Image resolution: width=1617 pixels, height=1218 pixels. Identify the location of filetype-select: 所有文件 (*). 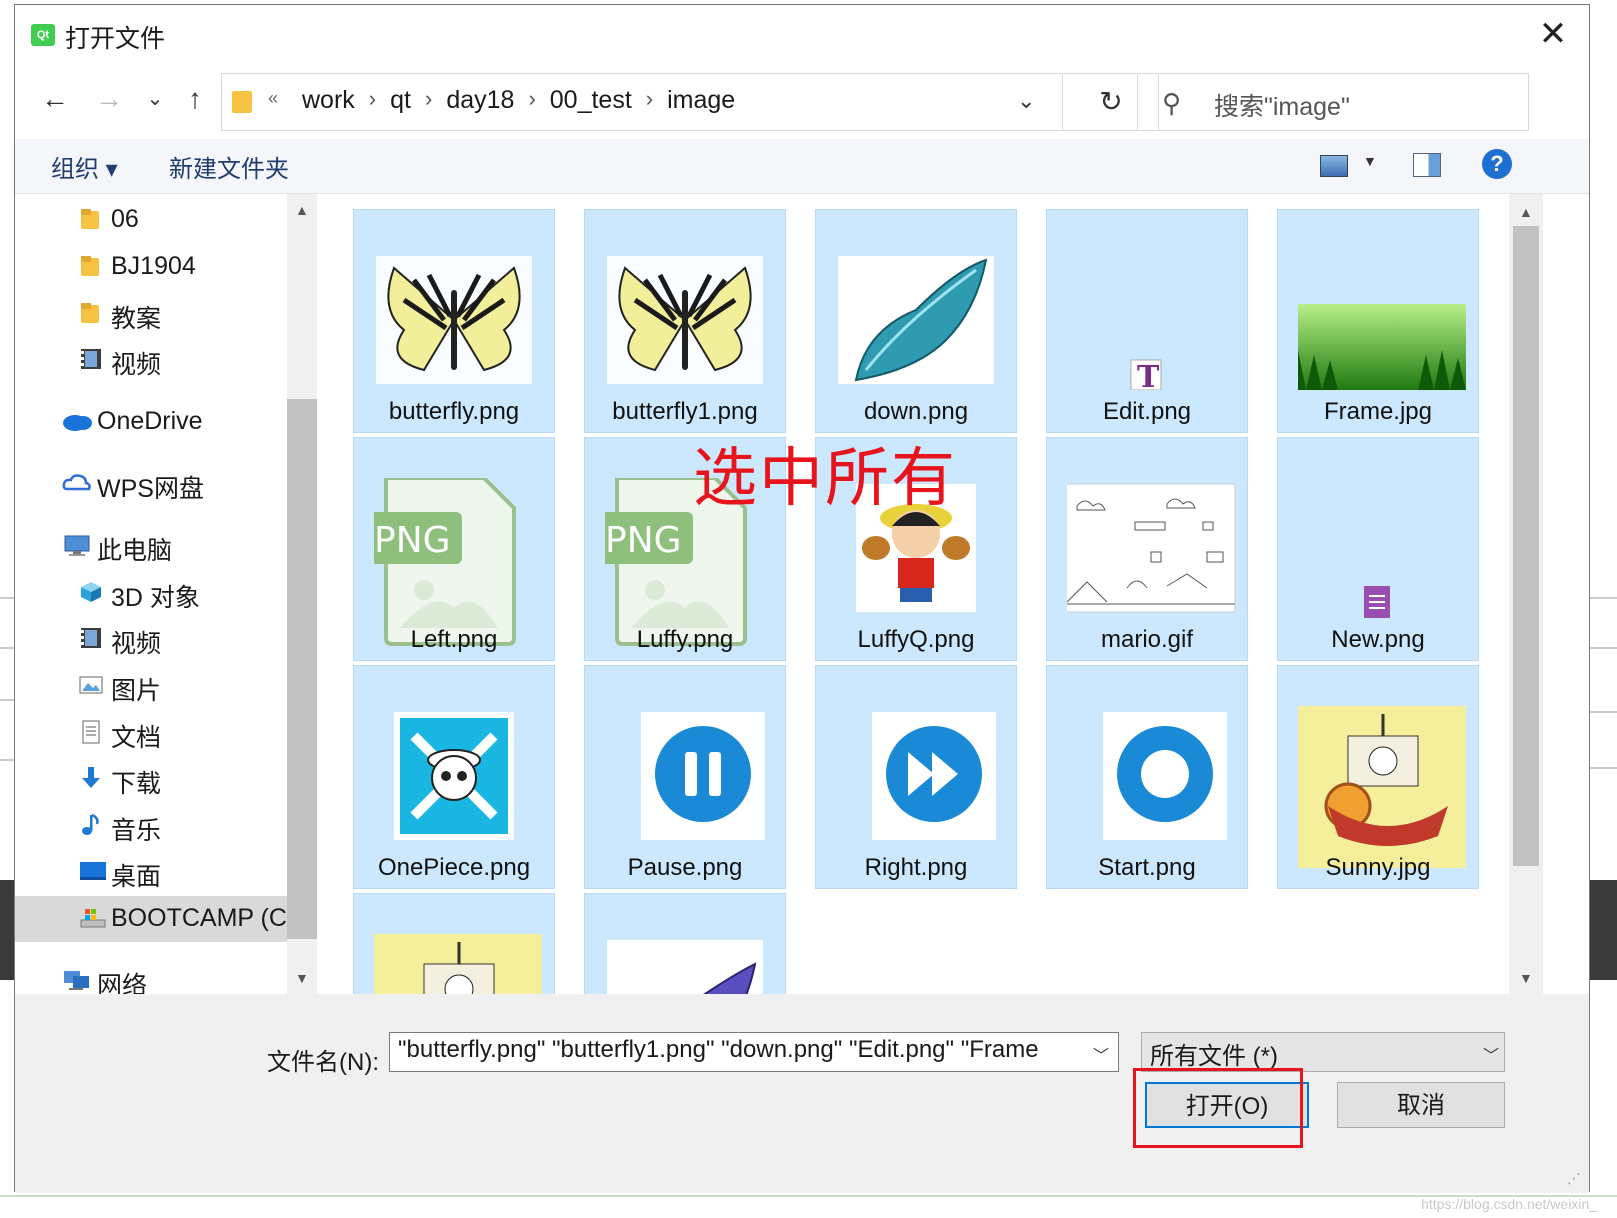
(1323, 1052).